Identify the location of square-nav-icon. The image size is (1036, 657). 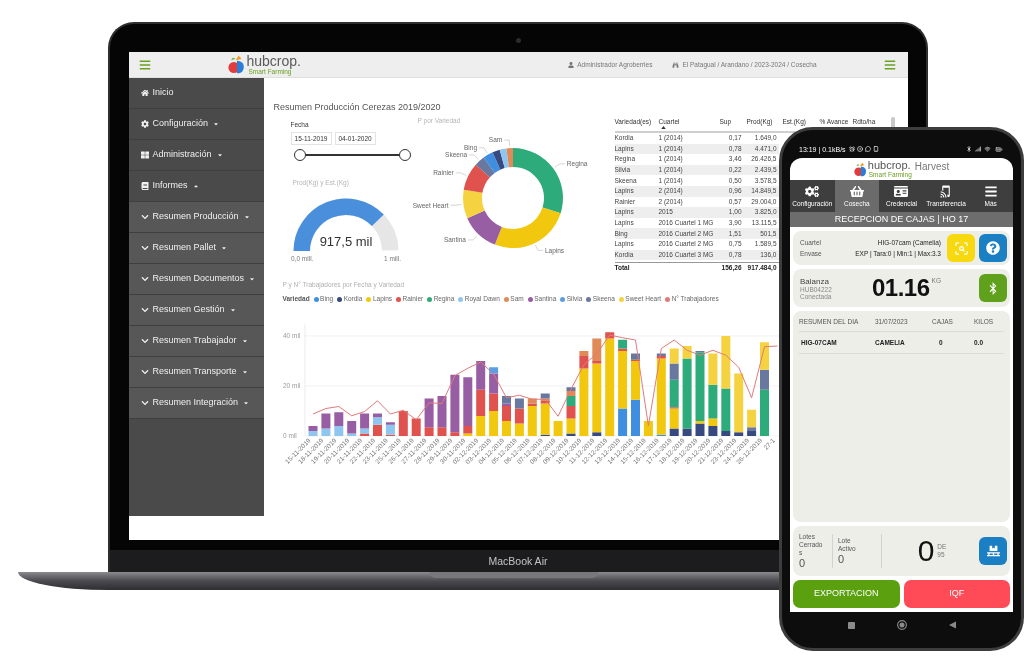
(851, 625).